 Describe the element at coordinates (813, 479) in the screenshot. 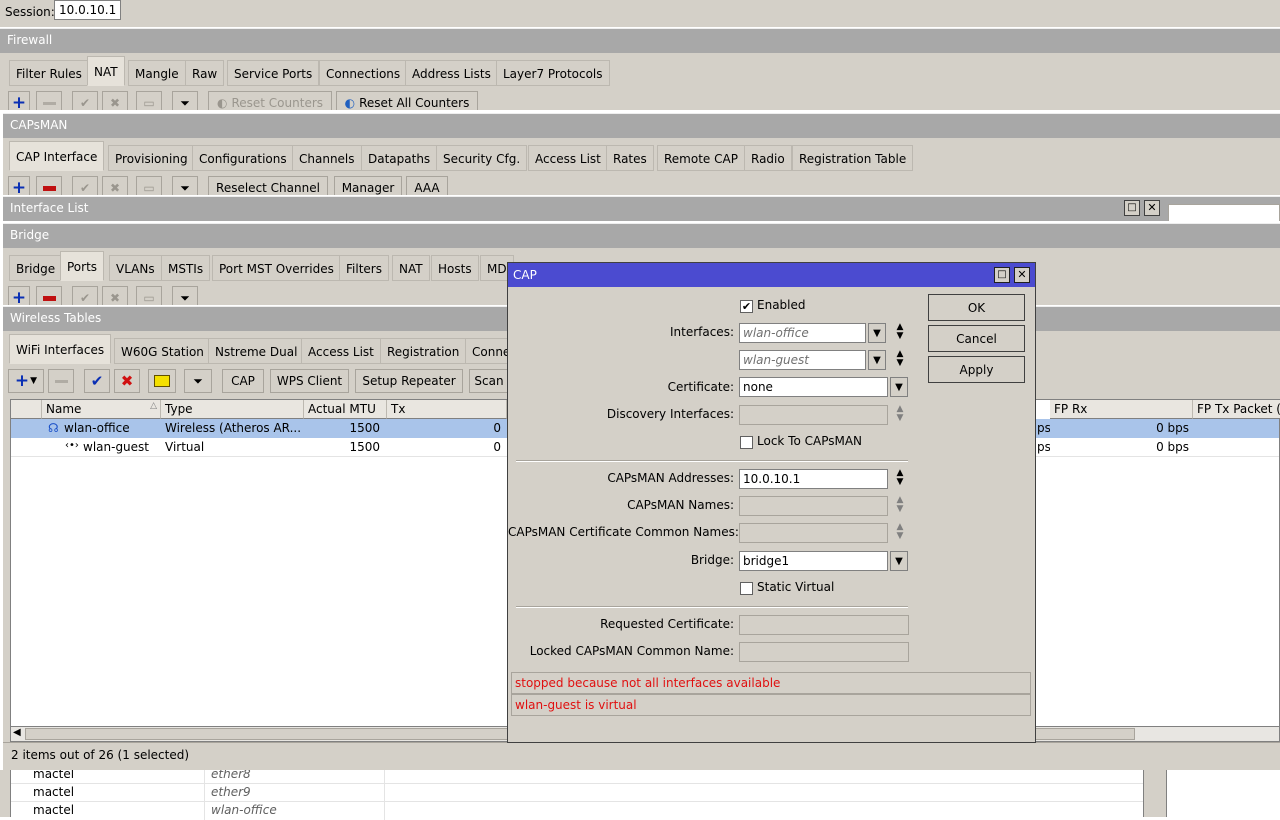

I see `capsman-addresses-field: 10.0.10.1` at that location.